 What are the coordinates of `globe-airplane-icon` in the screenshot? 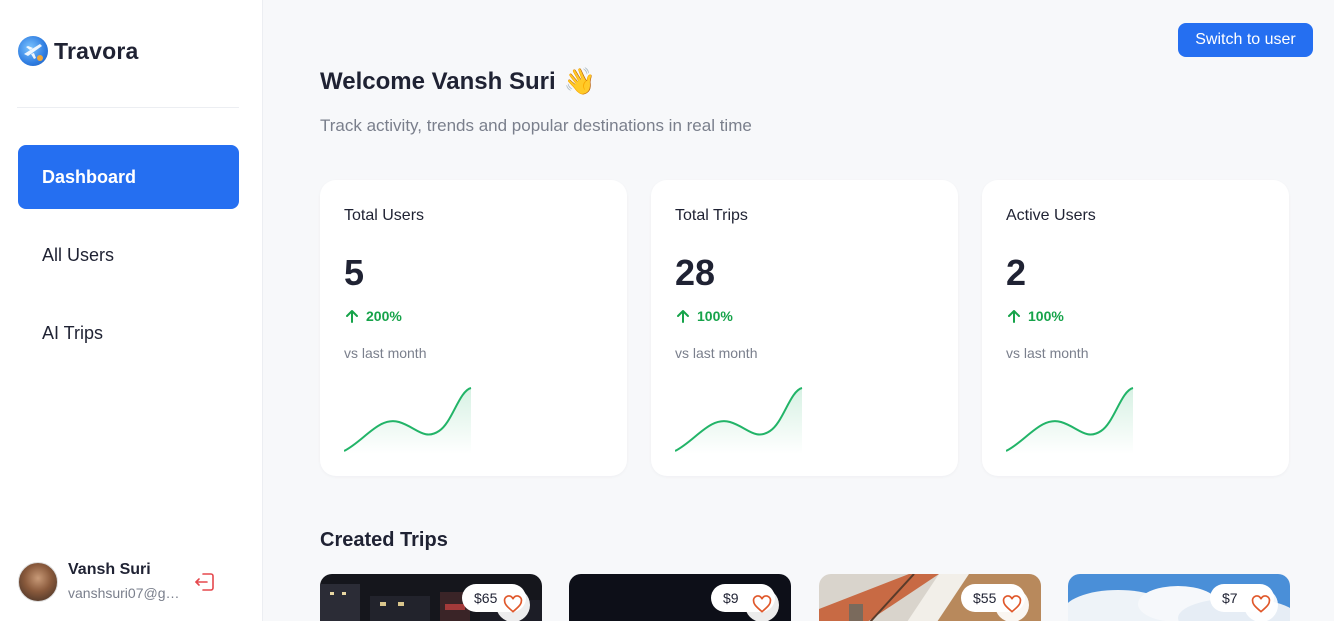 It's located at (33, 51).